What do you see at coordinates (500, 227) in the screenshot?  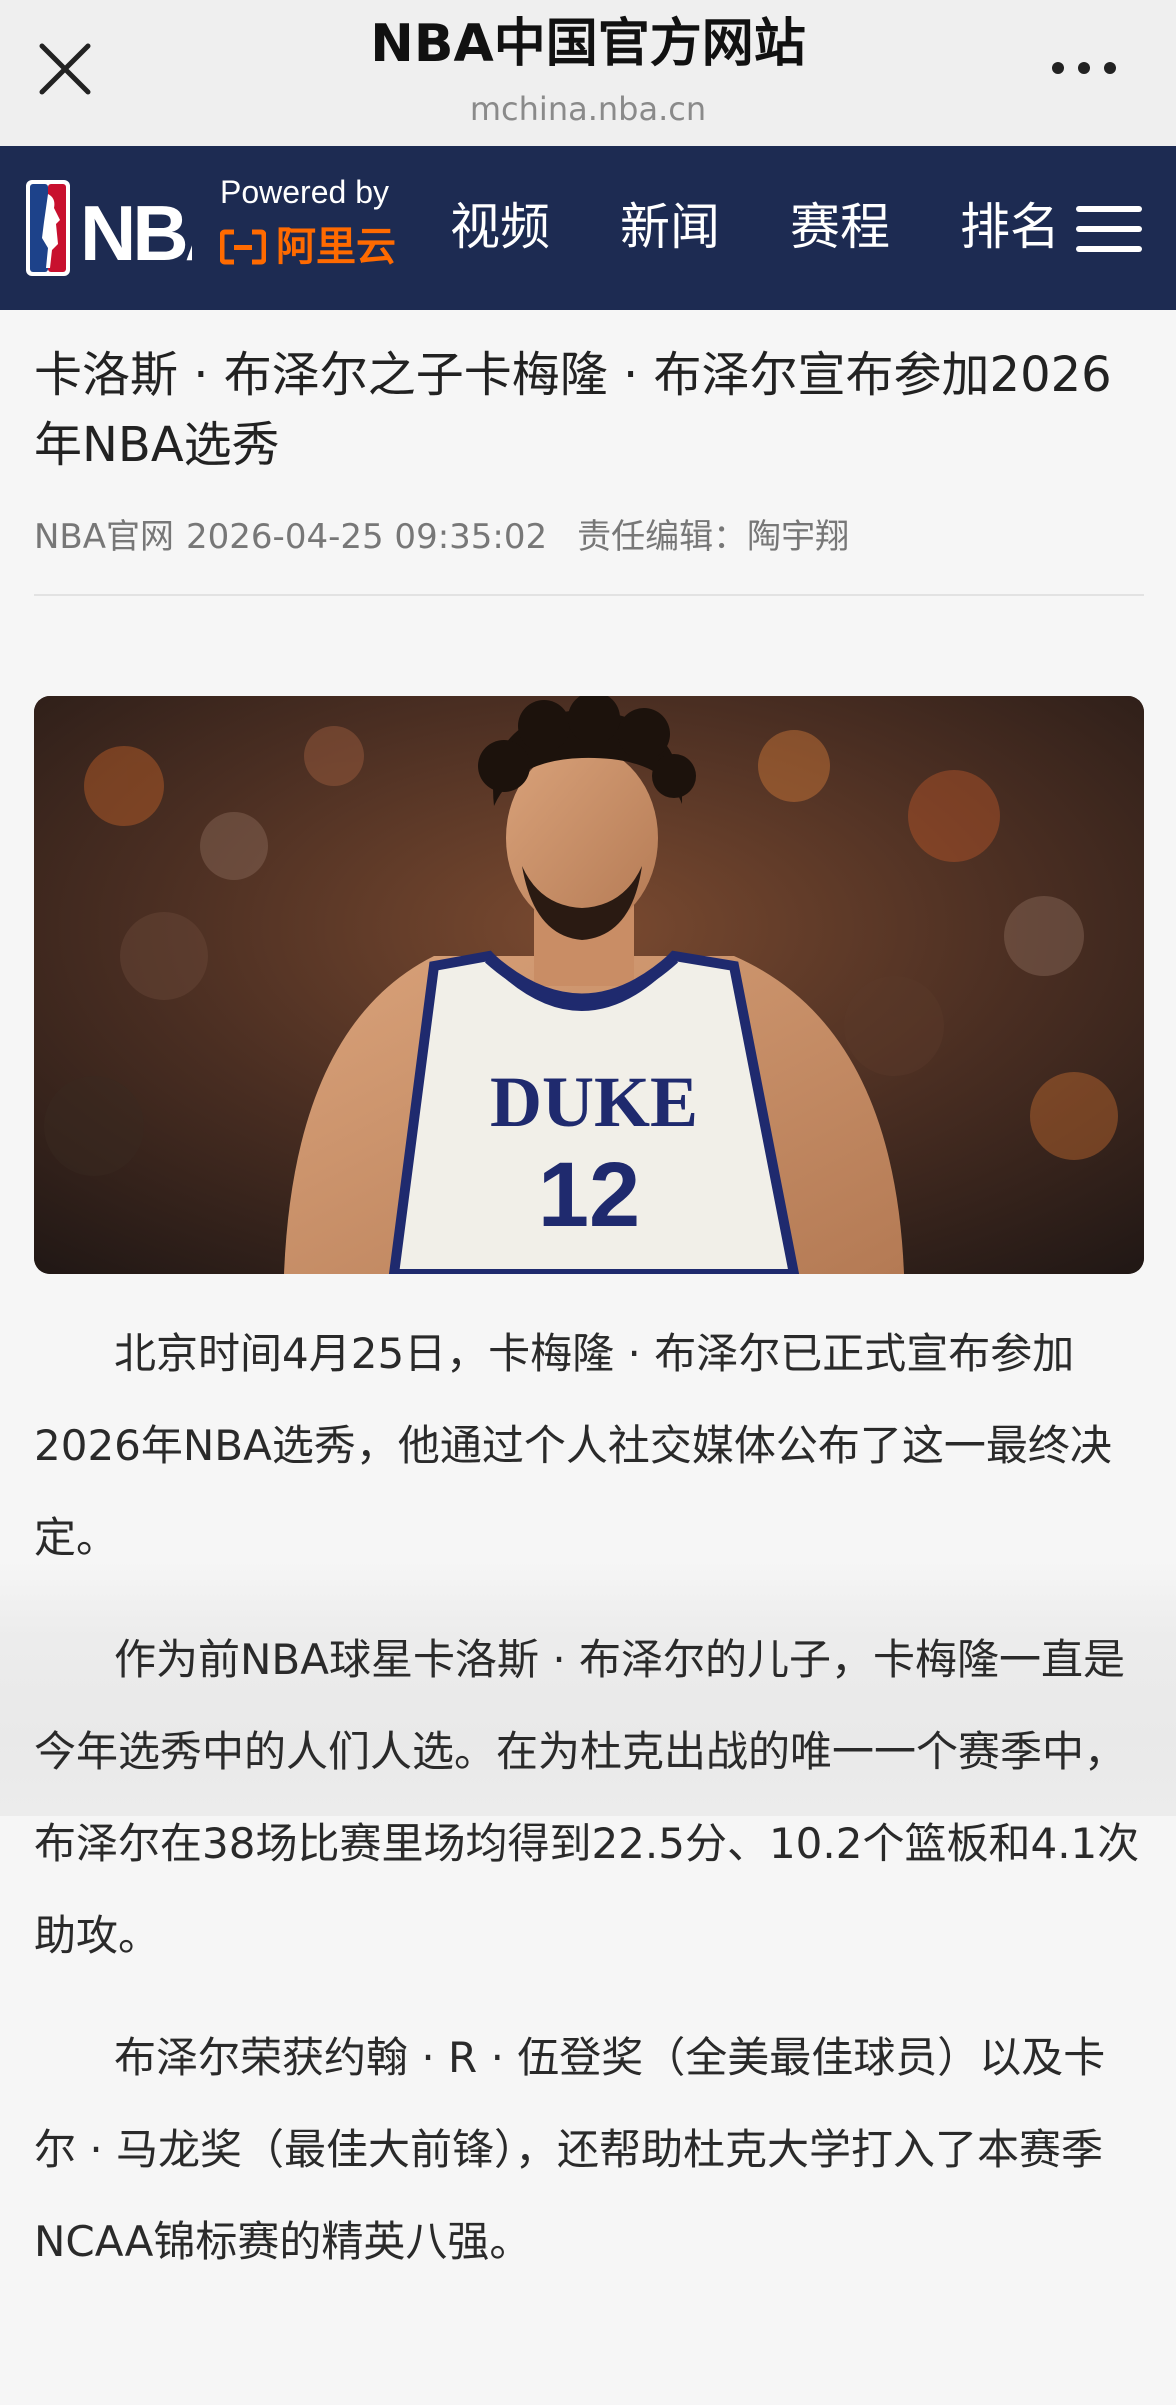 I see `nav-item-video: 视频` at bounding box center [500, 227].